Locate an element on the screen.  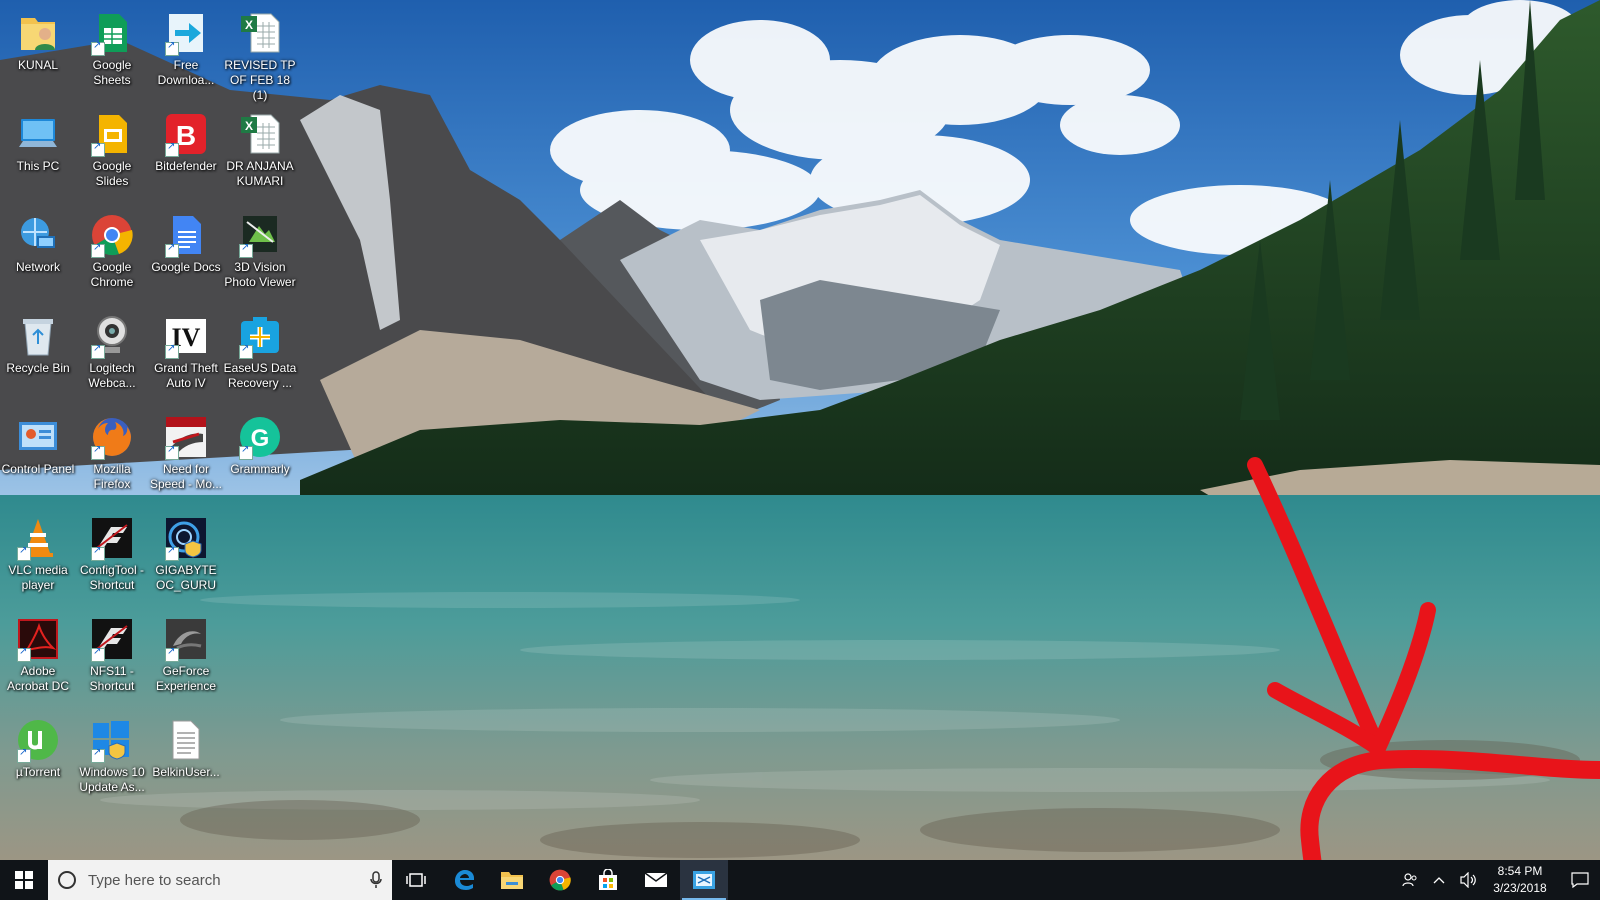
desktop-icon-nfs11: NFS11 - Shortcut is located at coordinates (112, 652).